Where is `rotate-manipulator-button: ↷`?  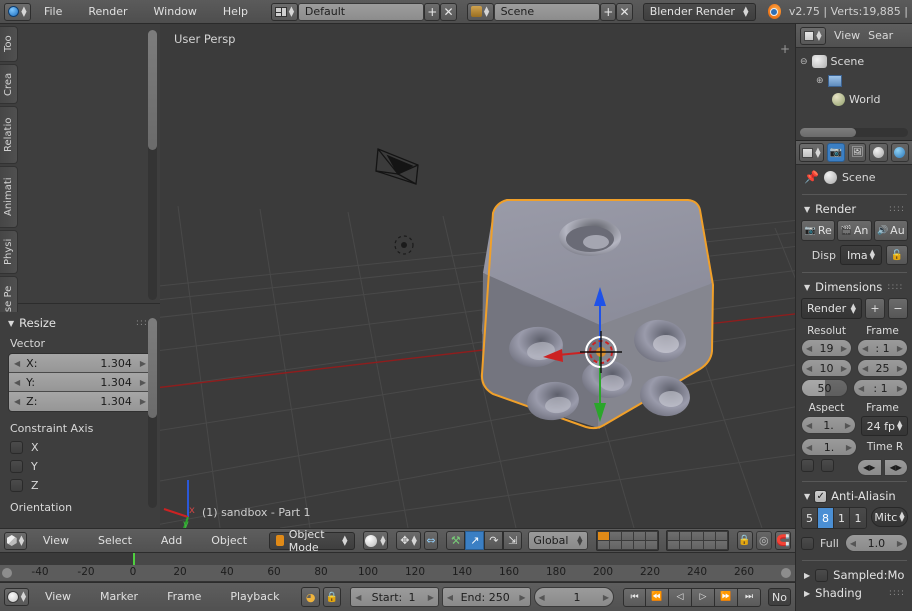 rotate-manipulator-button: ↷ is located at coordinates (494, 540).